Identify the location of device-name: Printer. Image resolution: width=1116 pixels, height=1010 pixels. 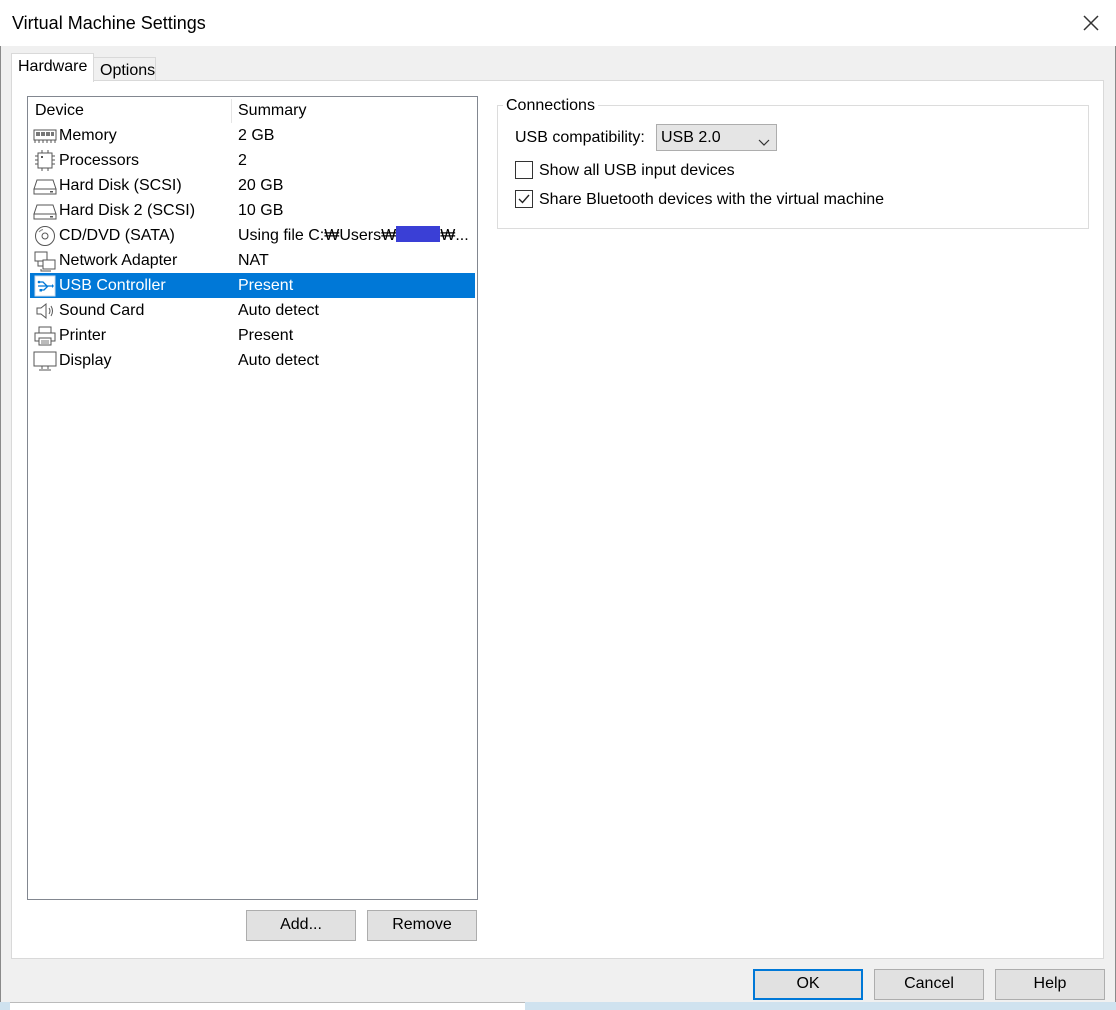
(83, 335).